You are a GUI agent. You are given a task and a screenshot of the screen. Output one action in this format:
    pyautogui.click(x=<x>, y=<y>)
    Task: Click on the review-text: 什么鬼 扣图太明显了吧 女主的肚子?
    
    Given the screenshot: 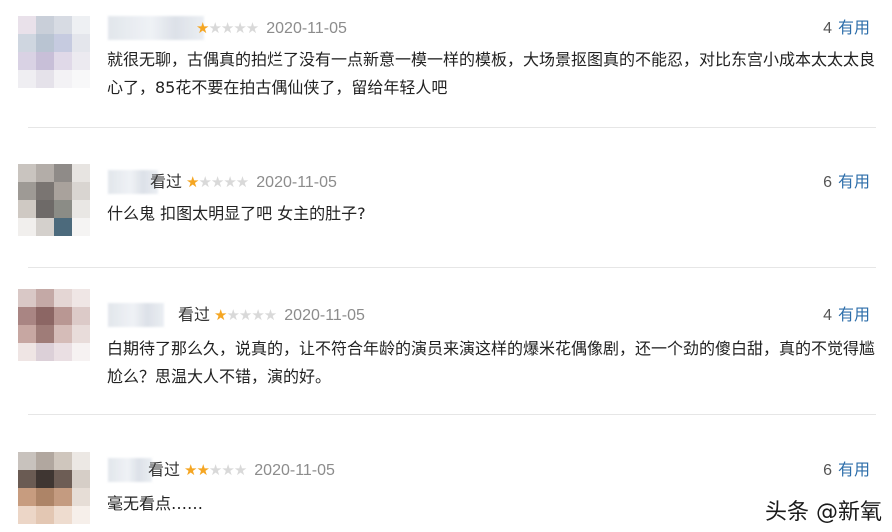 What is the action you would take?
    pyautogui.click(x=236, y=213)
    